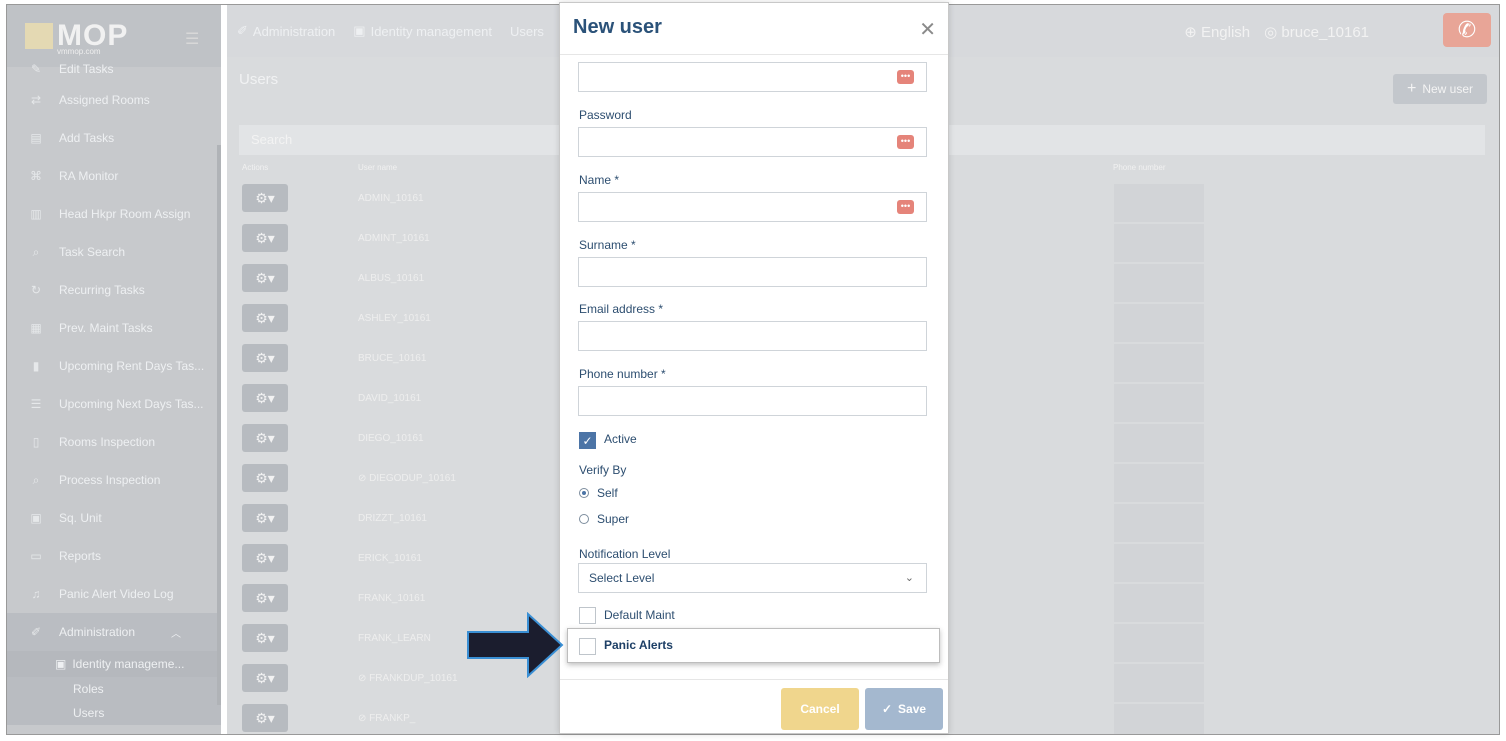 This screenshot has width=1506, height=741. What do you see at coordinates (1217, 32) in the screenshot?
I see `language-selector: ⊕ English` at bounding box center [1217, 32].